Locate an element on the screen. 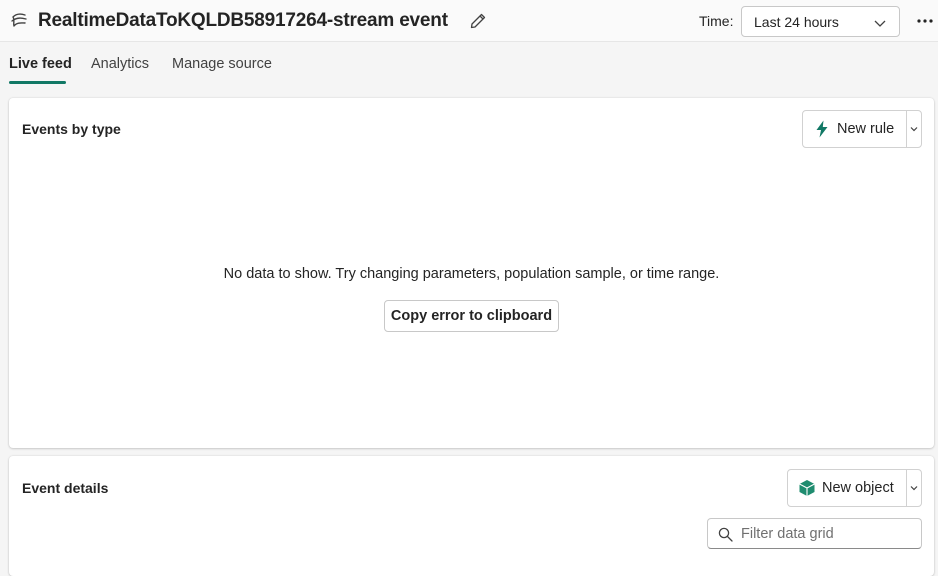  new-object-split-button: New object is located at coordinates (854, 488).